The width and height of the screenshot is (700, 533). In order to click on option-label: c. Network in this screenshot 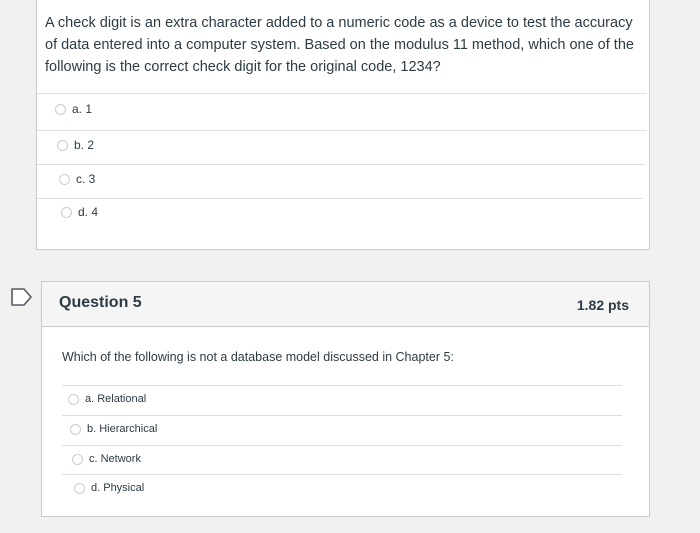, I will do `click(115, 459)`.